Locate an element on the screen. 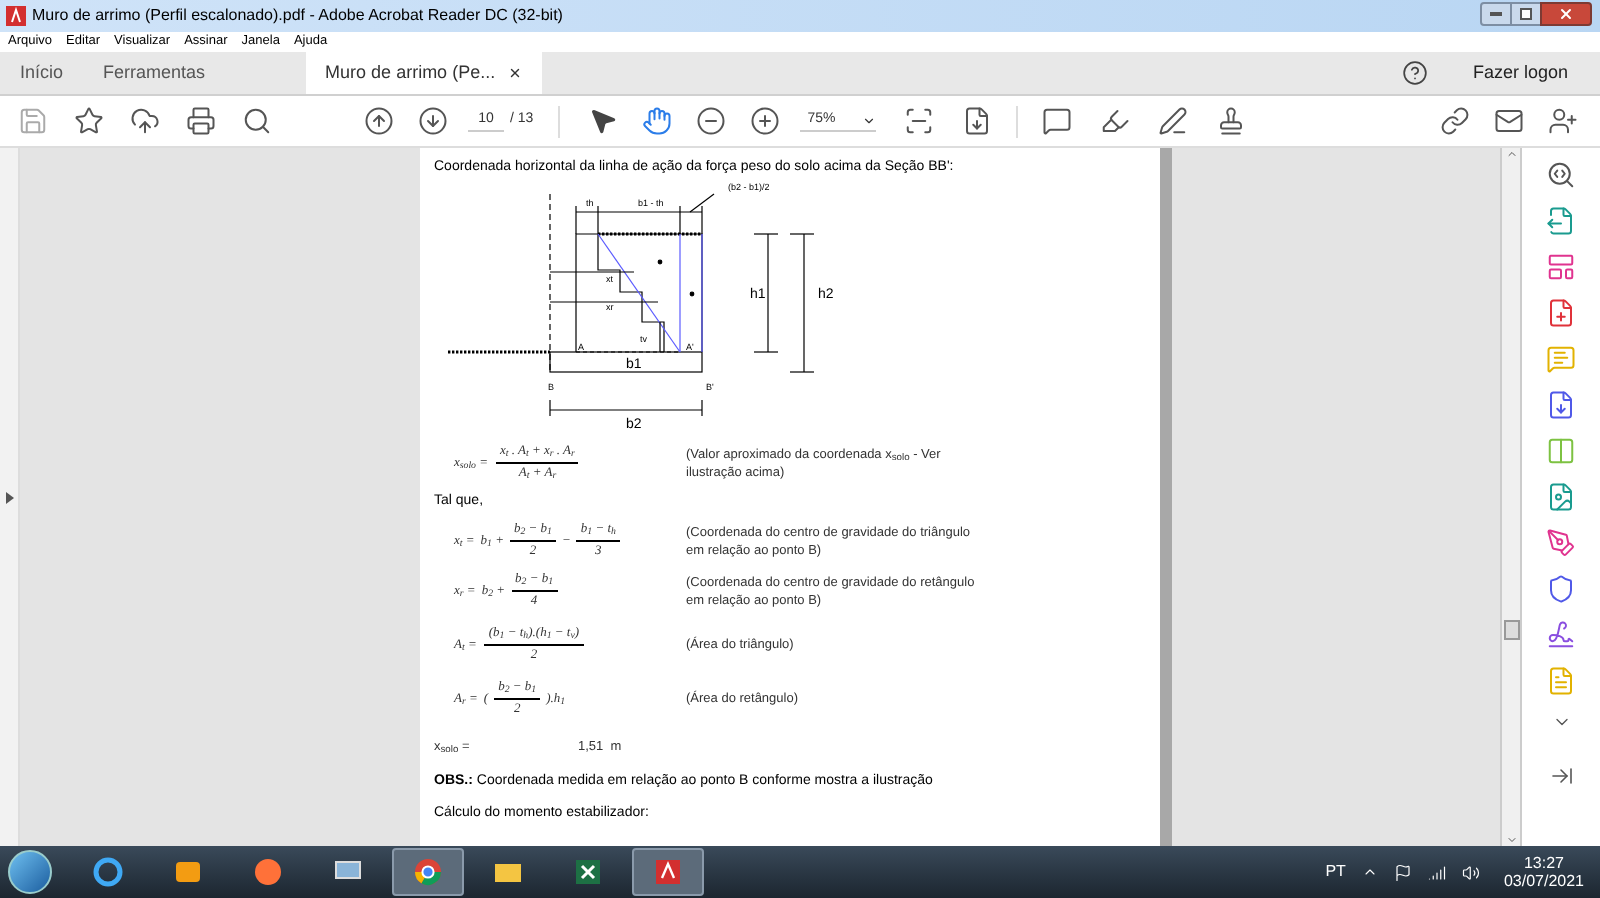 The width and height of the screenshot is (1600, 898). protect-icon is located at coordinates (1561, 589).